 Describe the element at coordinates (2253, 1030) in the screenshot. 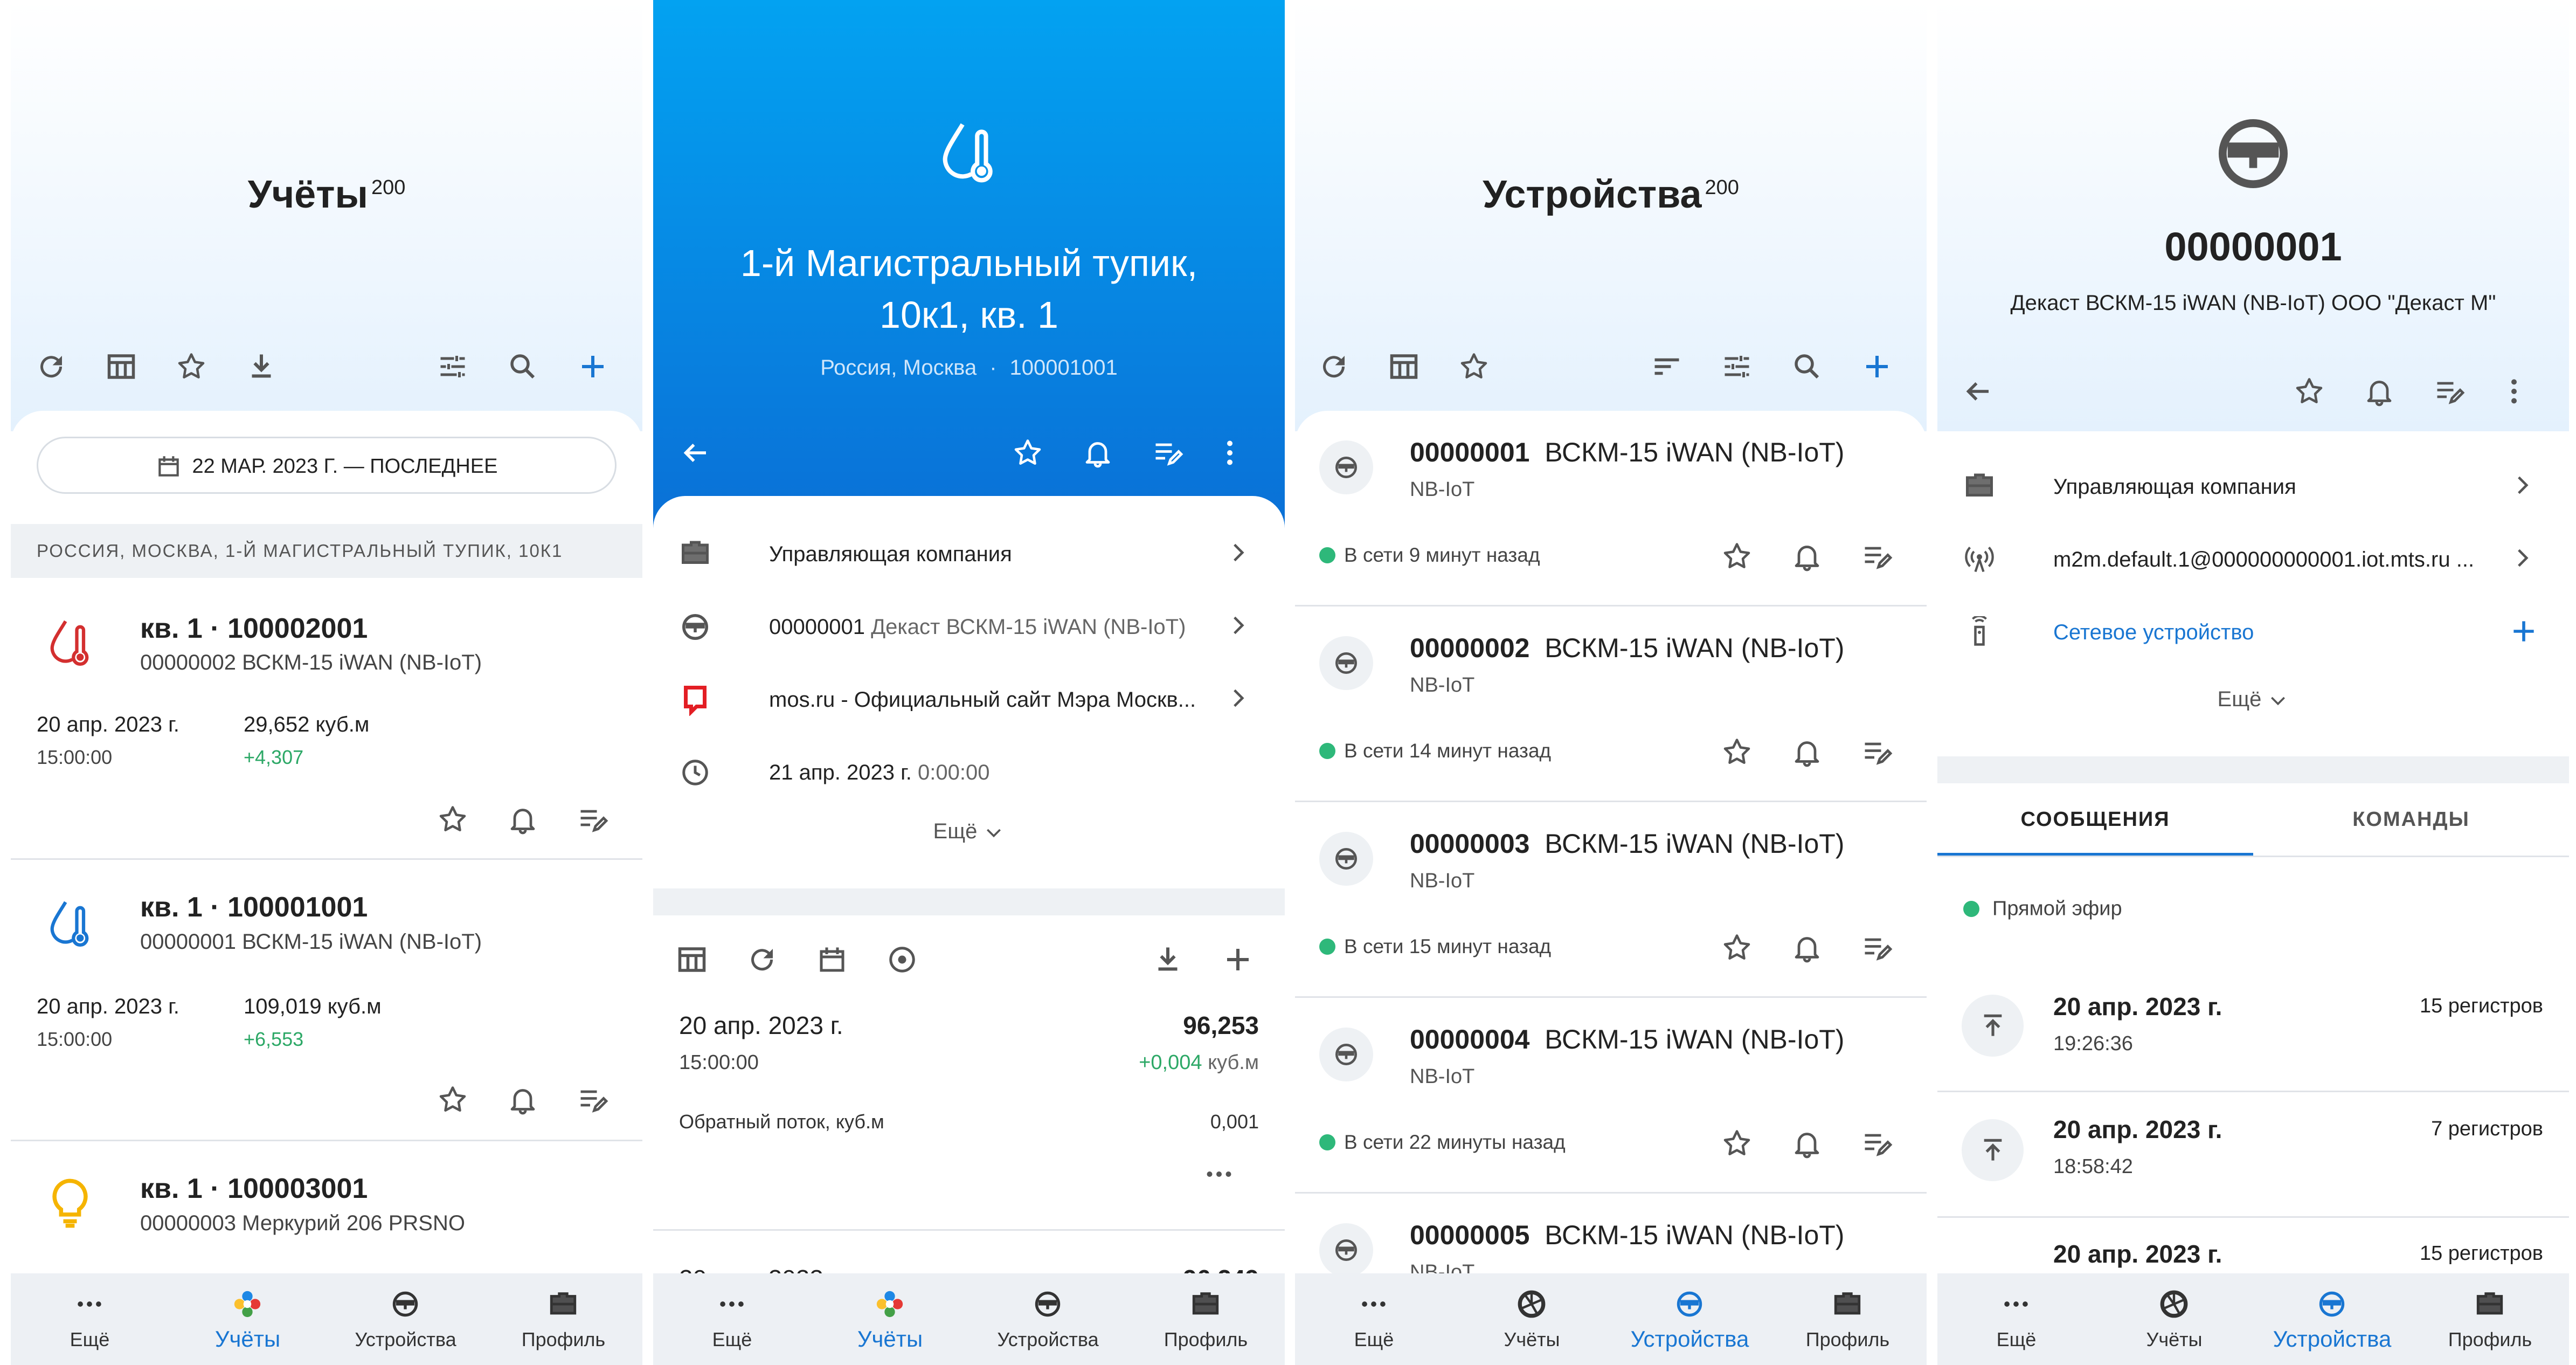

I see `list-item: 20 апр. 2023 г. 19:26:36 15 регистров` at that location.